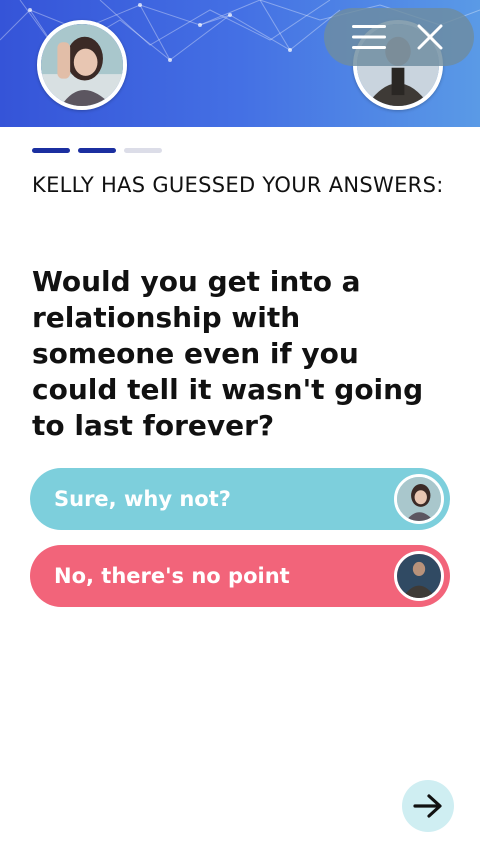  Describe the element at coordinates (430, 37) in the screenshot. I see `close-icon` at that location.